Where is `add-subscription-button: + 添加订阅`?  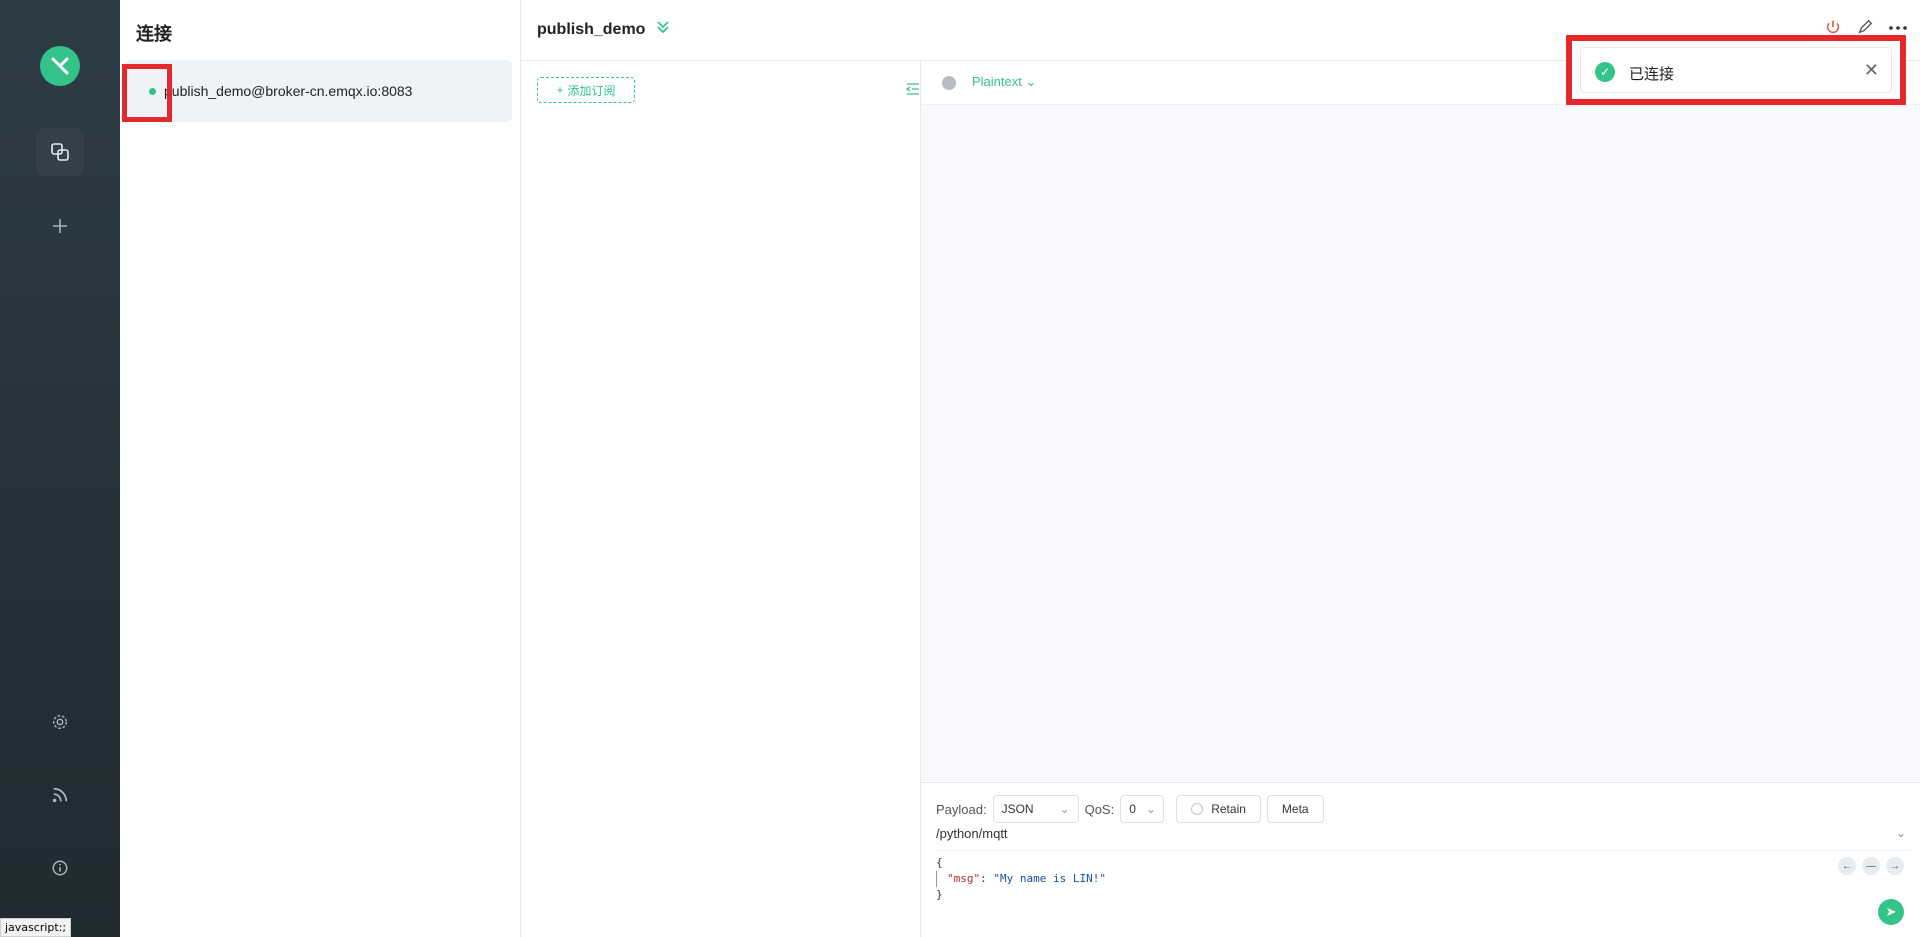
add-subscription-button: + 添加订阅 is located at coordinates (586, 90).